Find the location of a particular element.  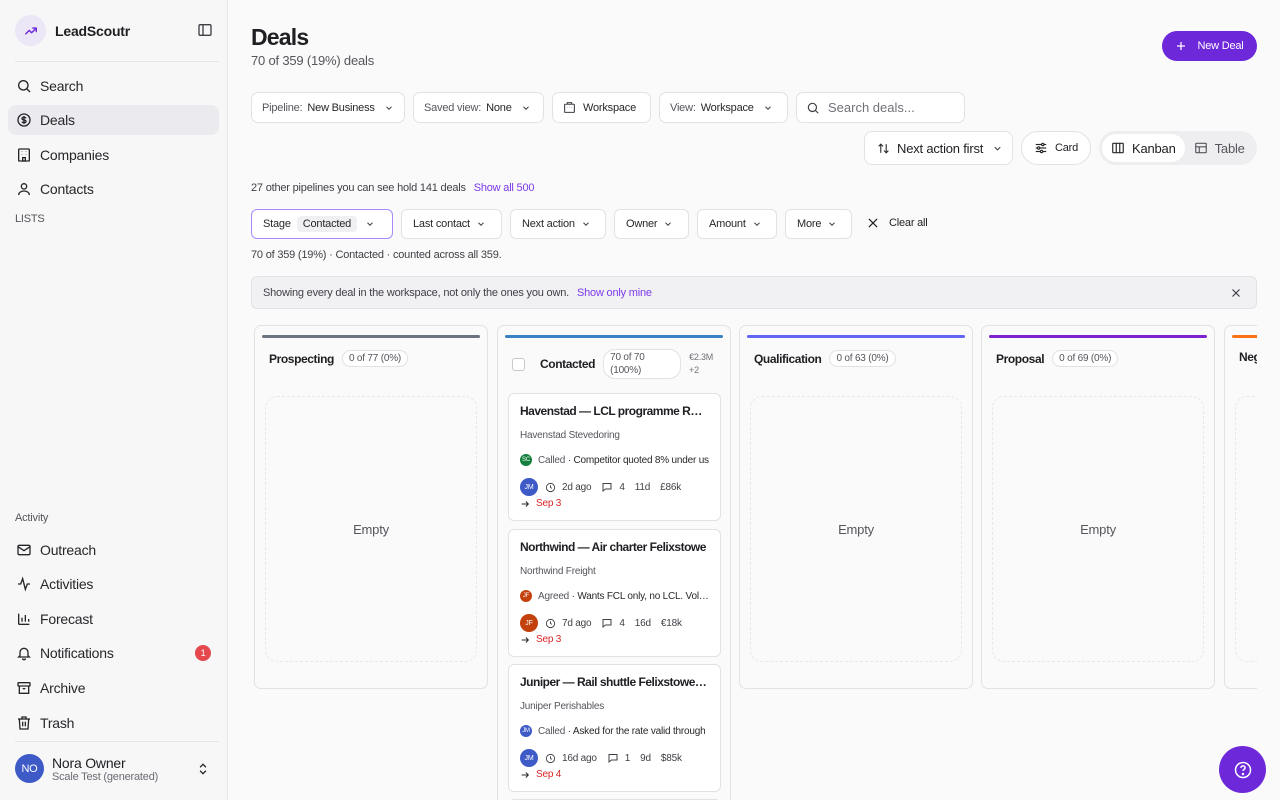

owner-avatar: JF is located at coordinates (529, 623).